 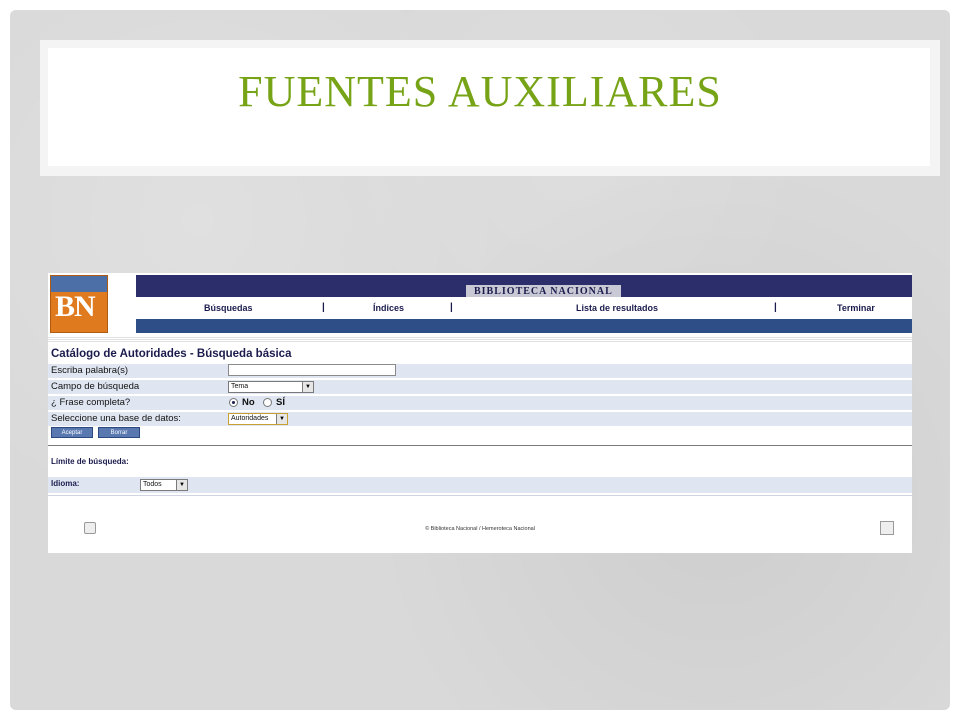 What do you see at coordinates (72, 432) in the screenshot?
I see `accept-button: Aceptar` at bounding box center [72, 432].